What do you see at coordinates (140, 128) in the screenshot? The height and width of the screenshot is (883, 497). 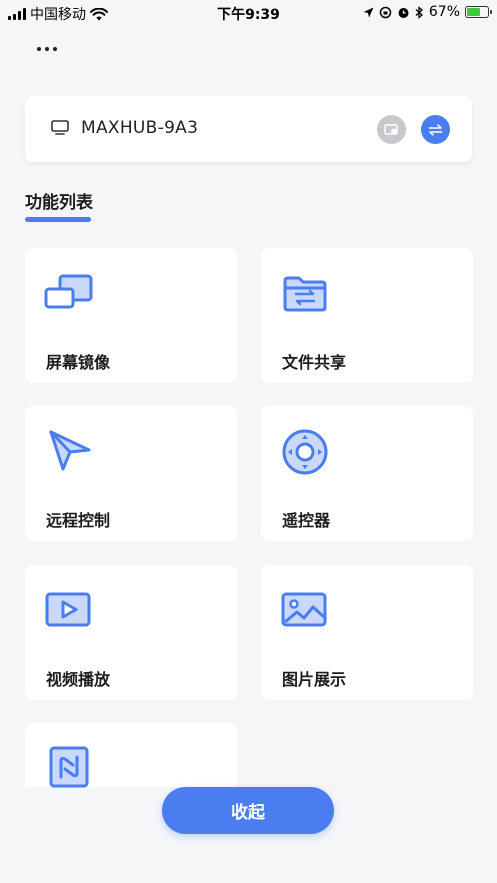 I see `device-name: MAXHUB-9A3` at bounding box center [140, 128].